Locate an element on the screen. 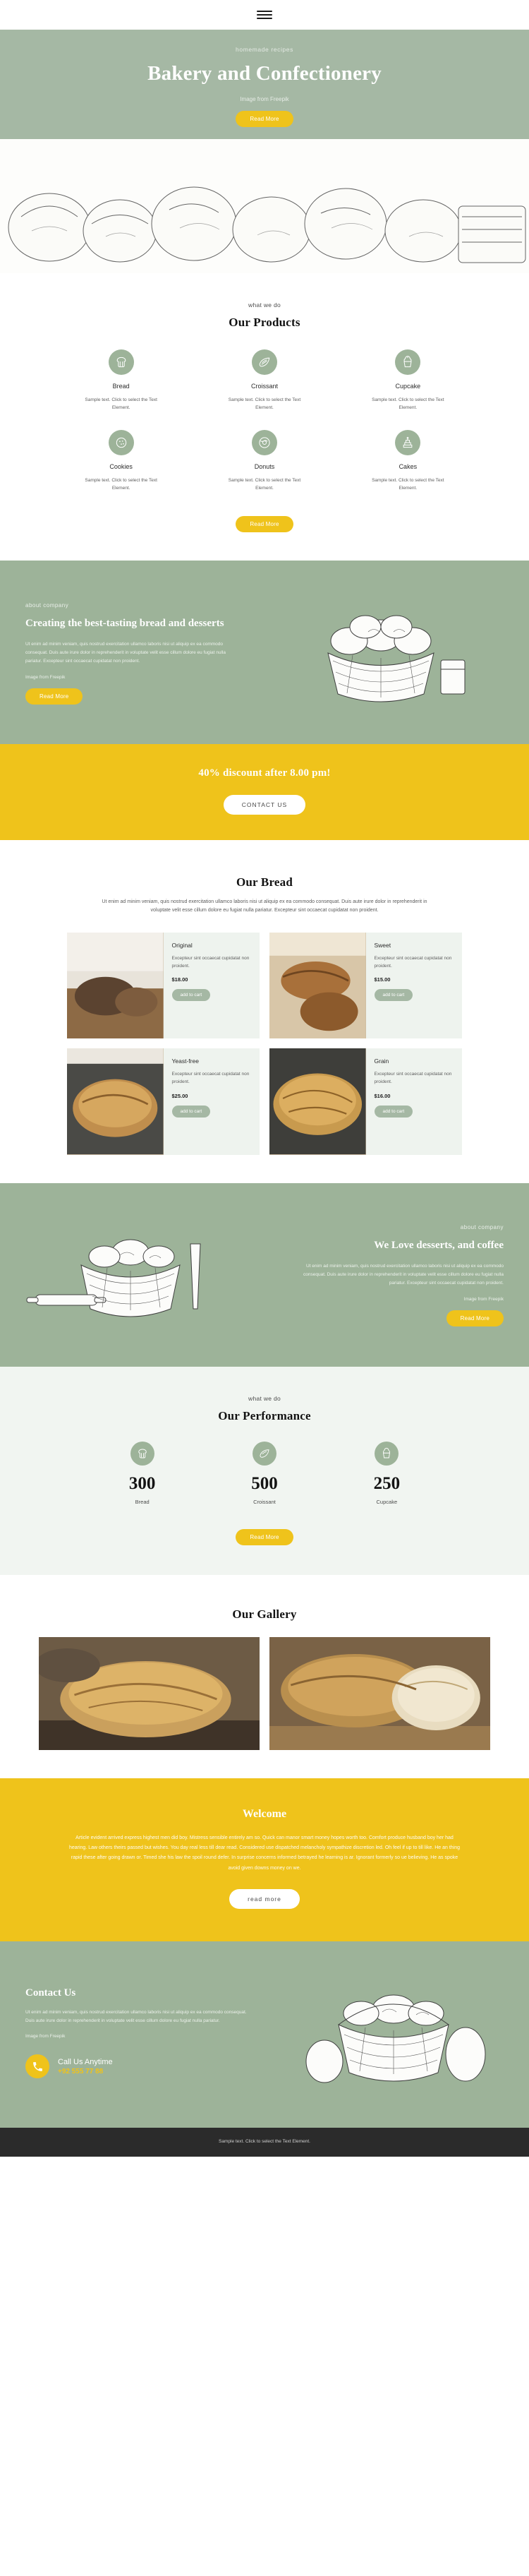  call-us-row: Call Us Anytime +92 555 77 88 is located at coordinates (136, 2066).